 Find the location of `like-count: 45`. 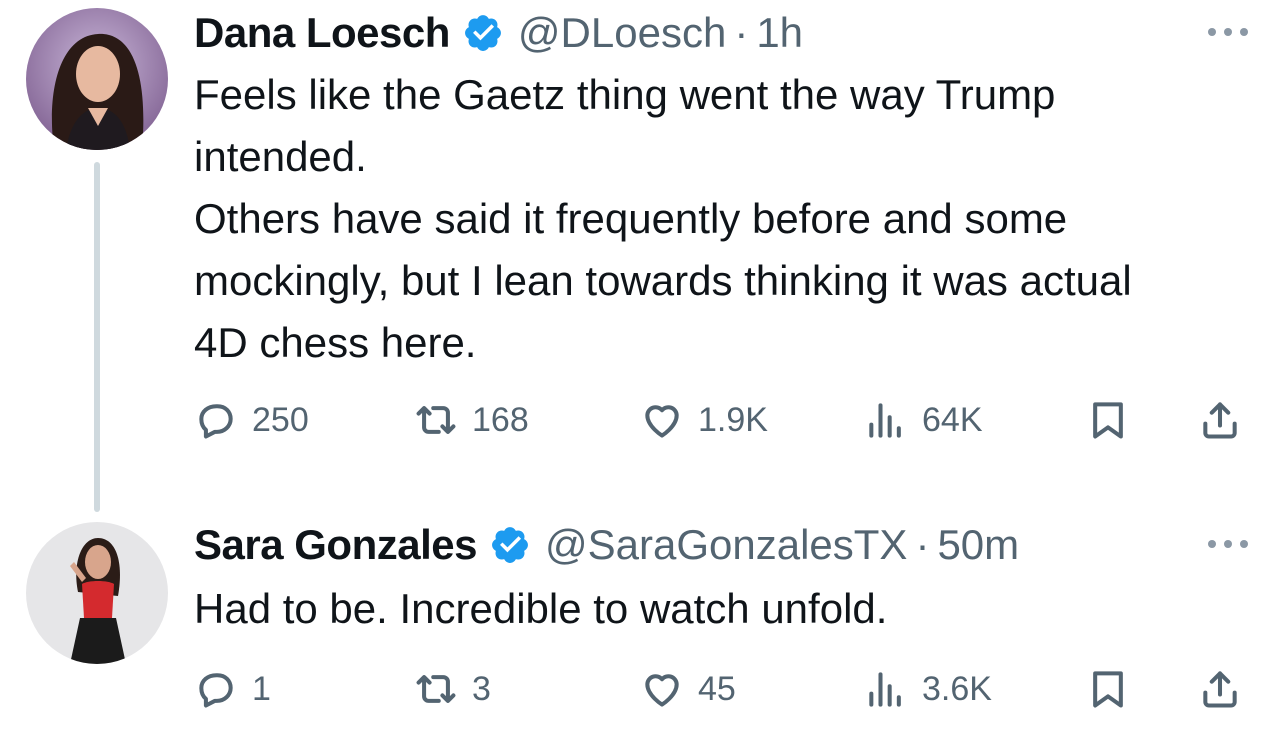

like-count: 45 is located at coordinates (717, 688).